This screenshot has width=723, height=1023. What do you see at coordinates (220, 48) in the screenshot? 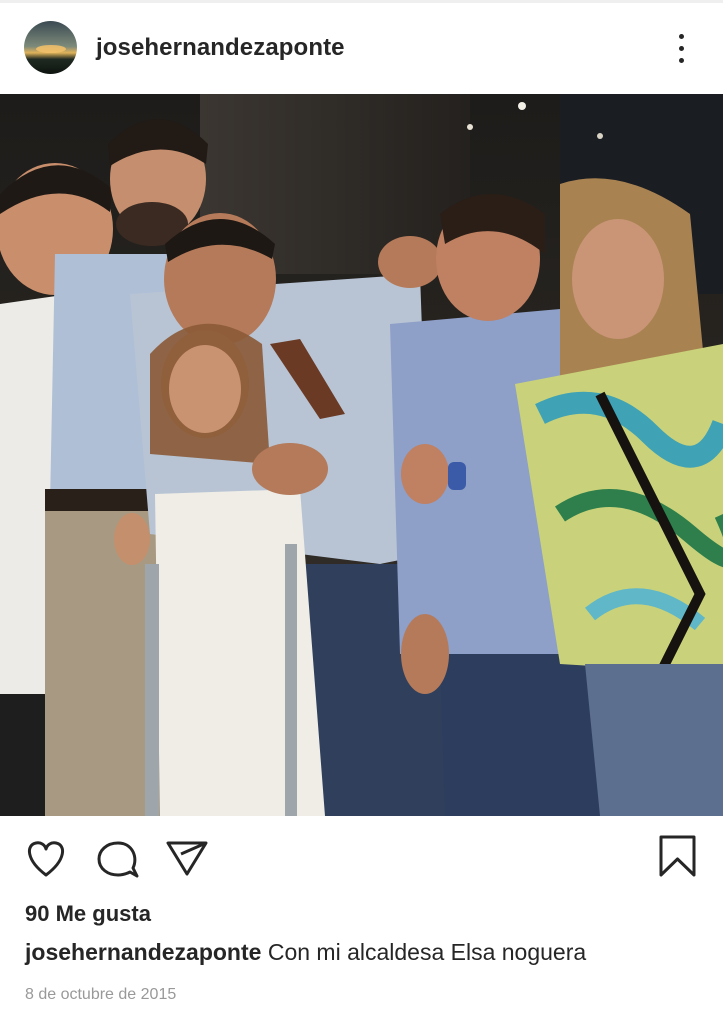
I see `post-username: josehernandezaponte` at bounding box center [220, 48].